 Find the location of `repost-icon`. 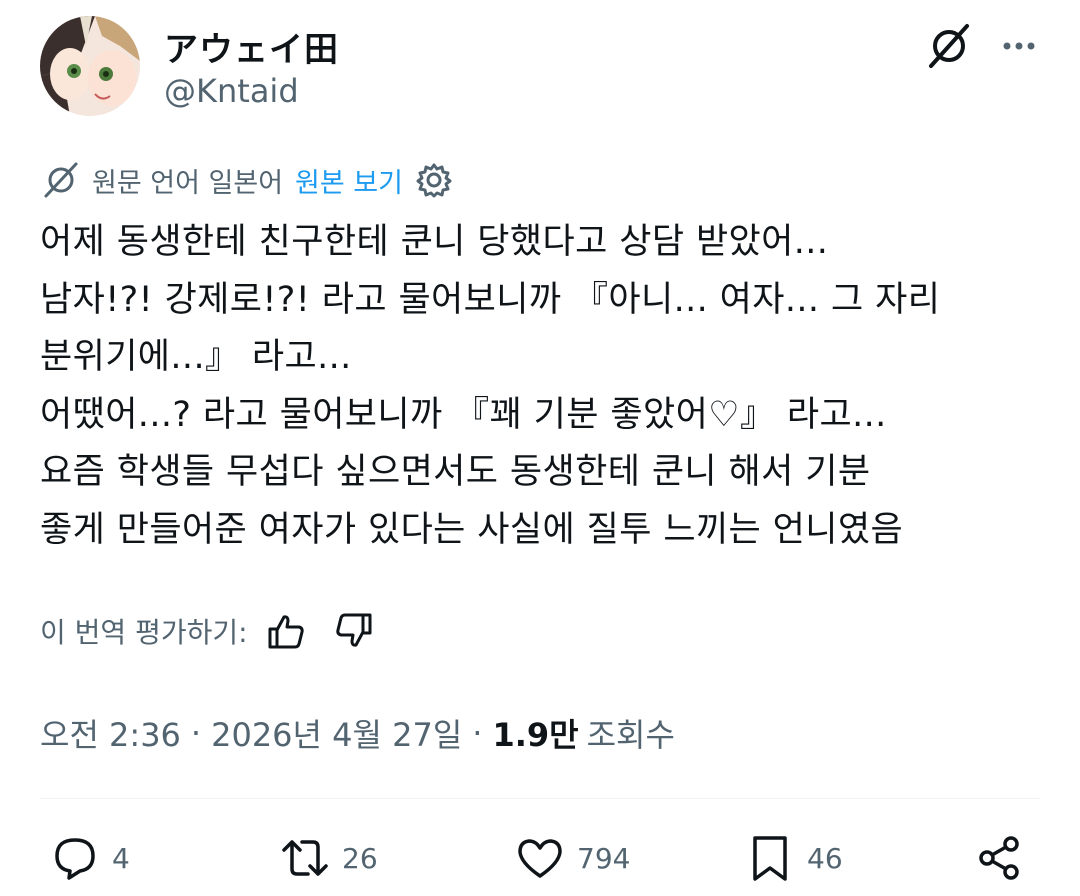

repost-icon is located at coordinates (305, 858).